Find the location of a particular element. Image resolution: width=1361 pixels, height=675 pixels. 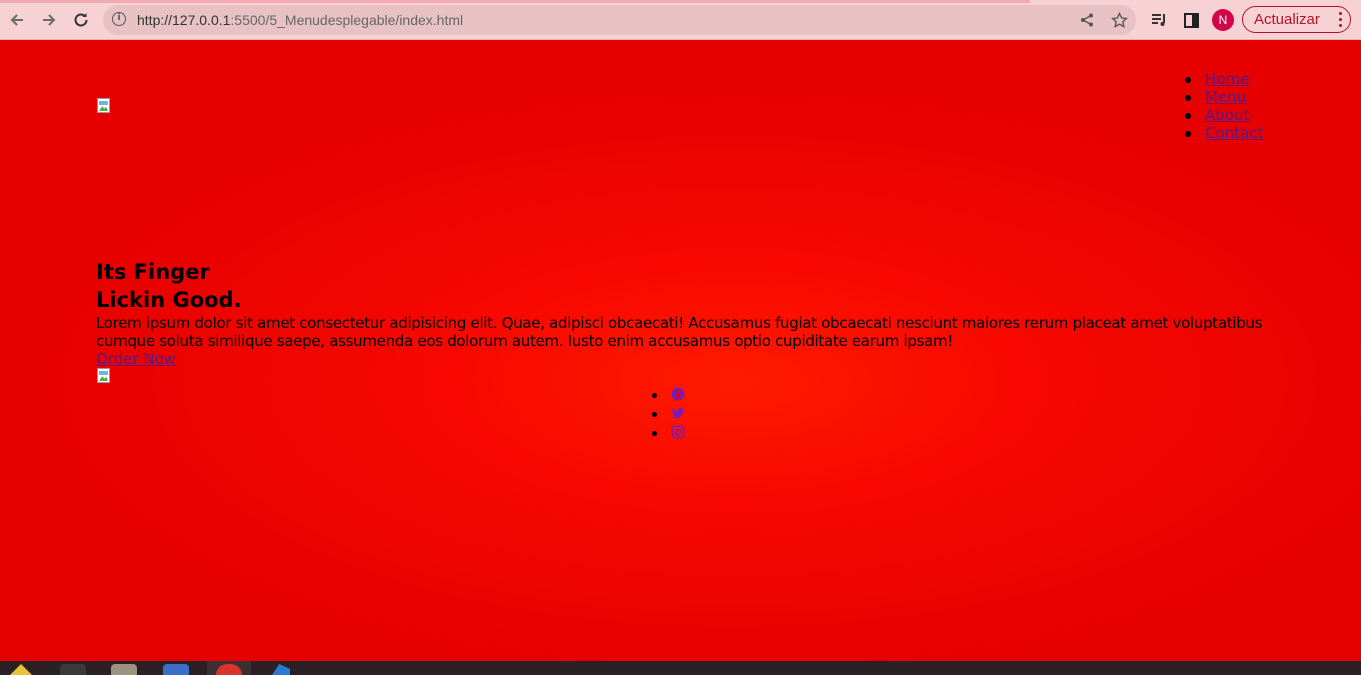

reload-button is located at coordinates (81, 20).